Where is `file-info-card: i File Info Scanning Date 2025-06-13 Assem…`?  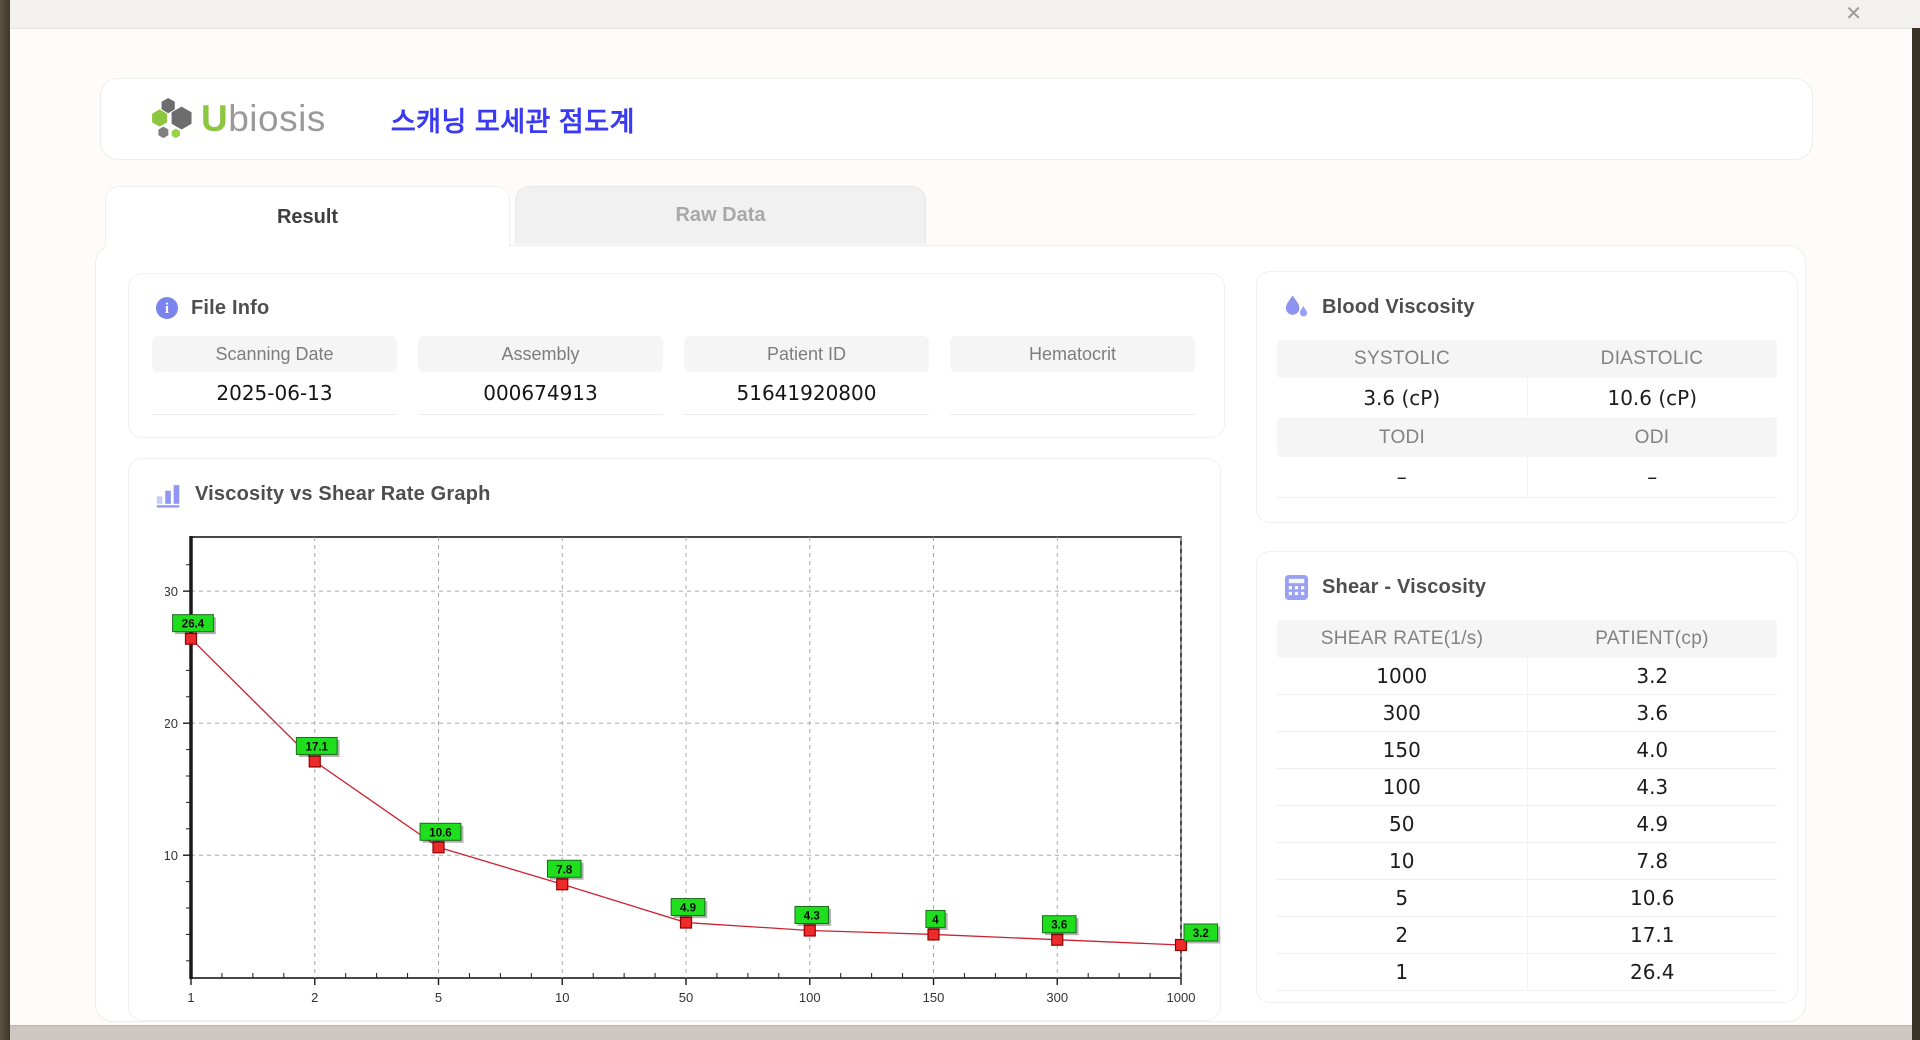 file-info-card: i File Info Scanning Date 2025-06-13 Assem… is located at coordinates (676, 355).